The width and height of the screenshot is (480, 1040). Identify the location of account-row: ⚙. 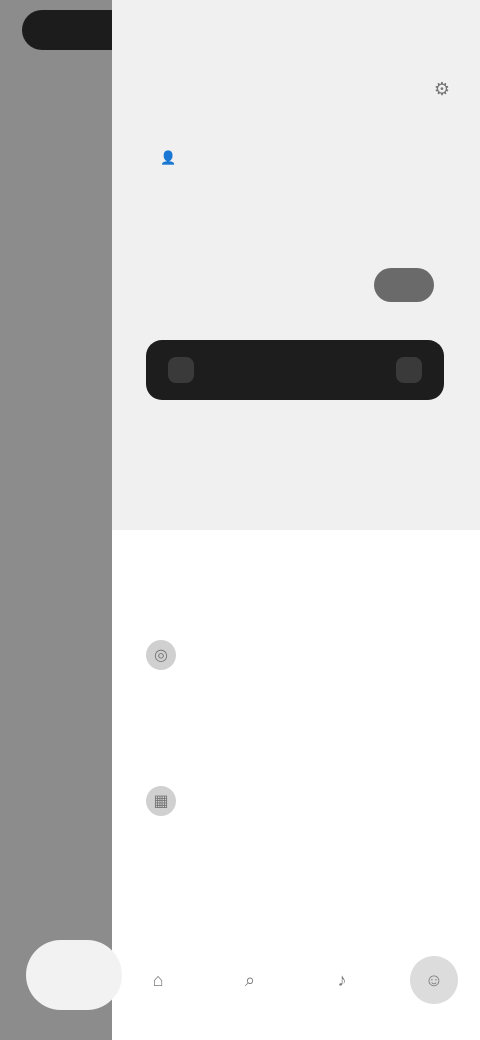
(302, 89).